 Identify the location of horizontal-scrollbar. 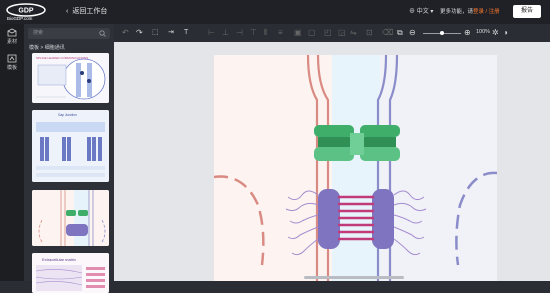
(354, 277).